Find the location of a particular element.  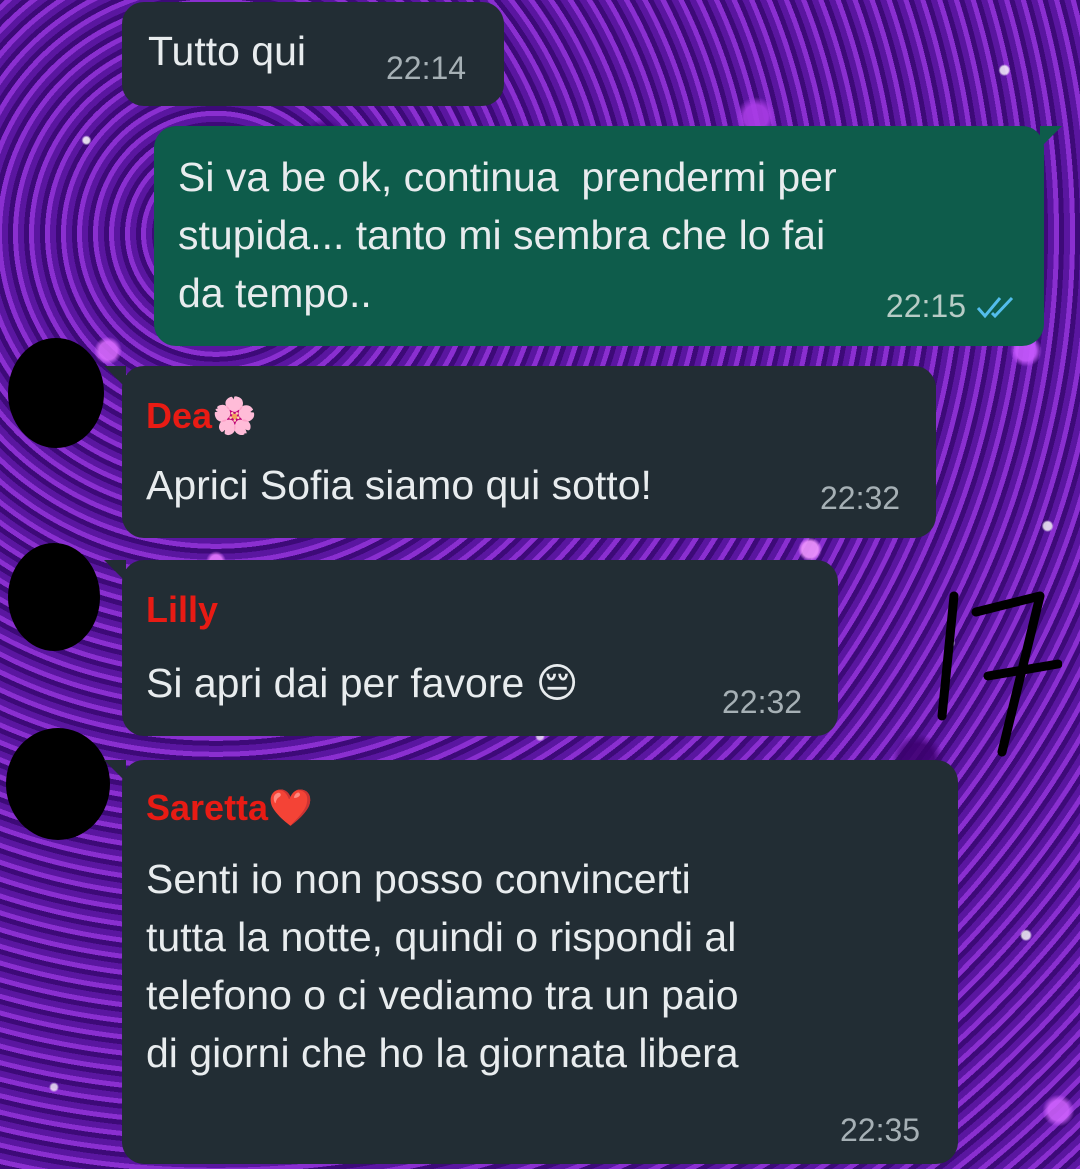

message-bubble-incoming: Lilly Si apri dai per favore 😔 22:32 is located at coordinates (471, 648).